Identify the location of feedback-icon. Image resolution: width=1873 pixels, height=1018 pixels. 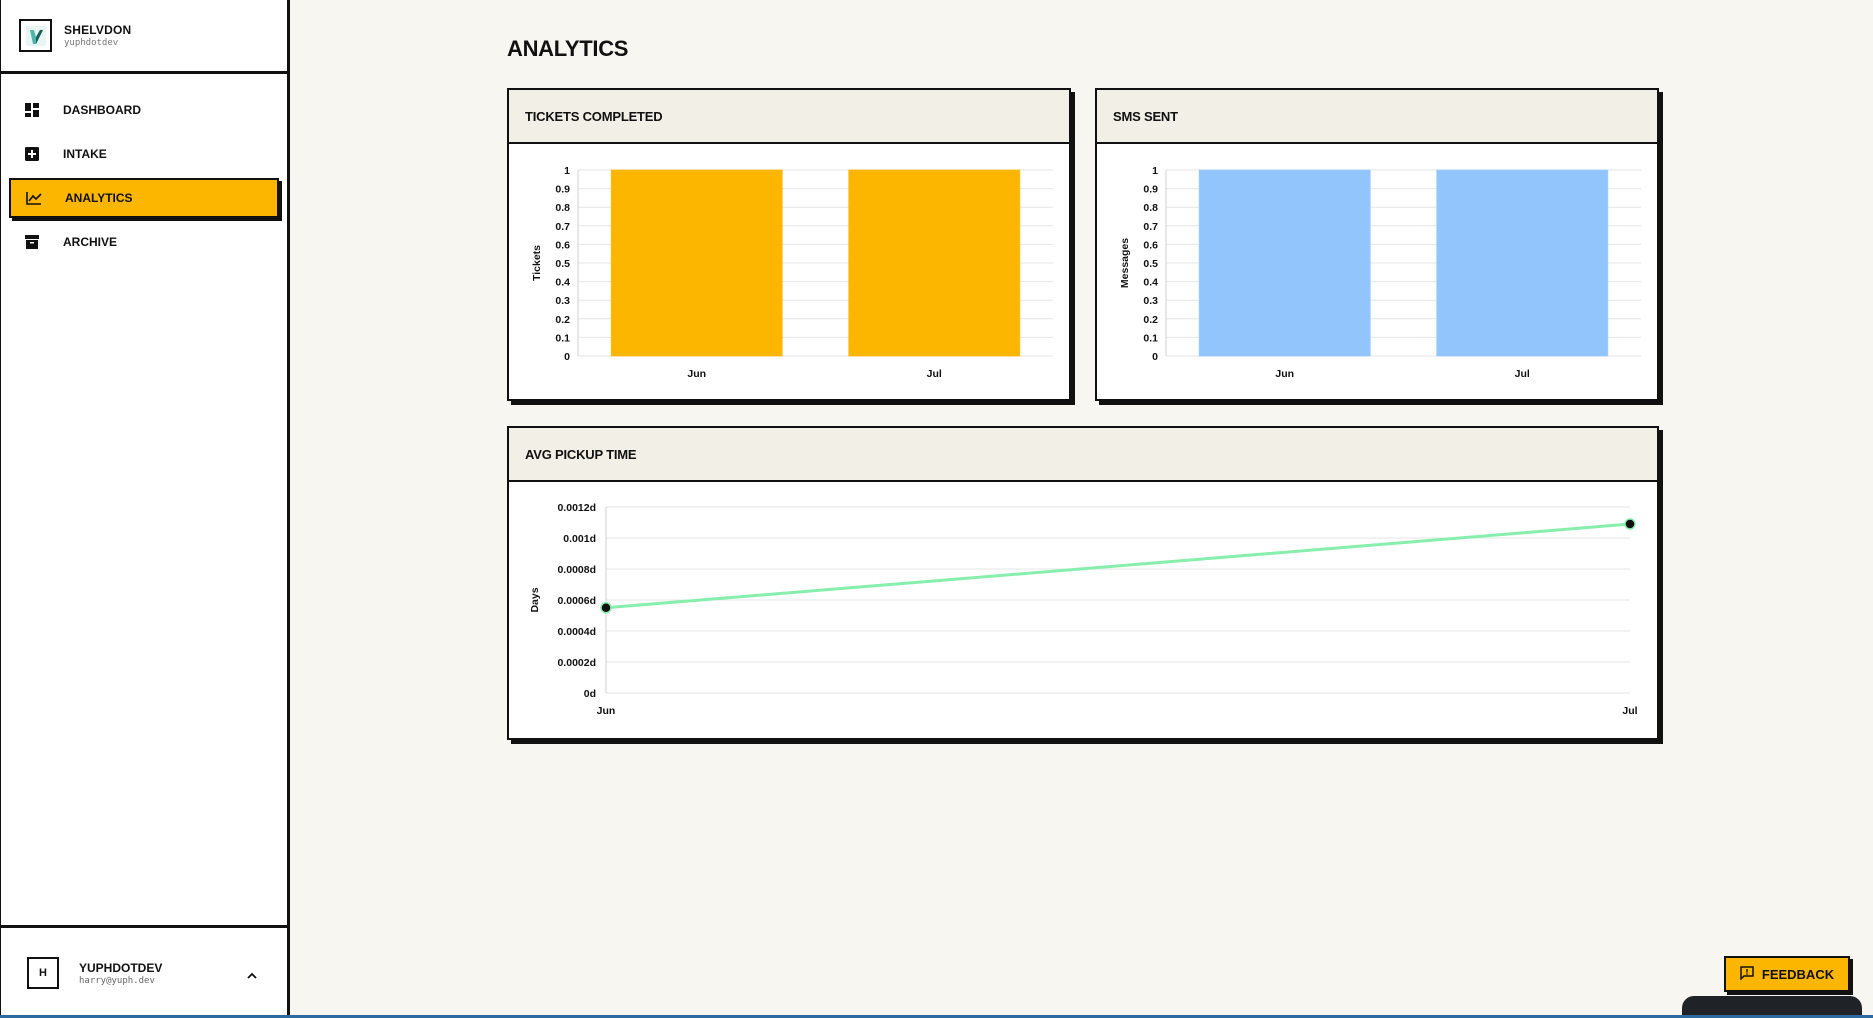
(1747, 974).